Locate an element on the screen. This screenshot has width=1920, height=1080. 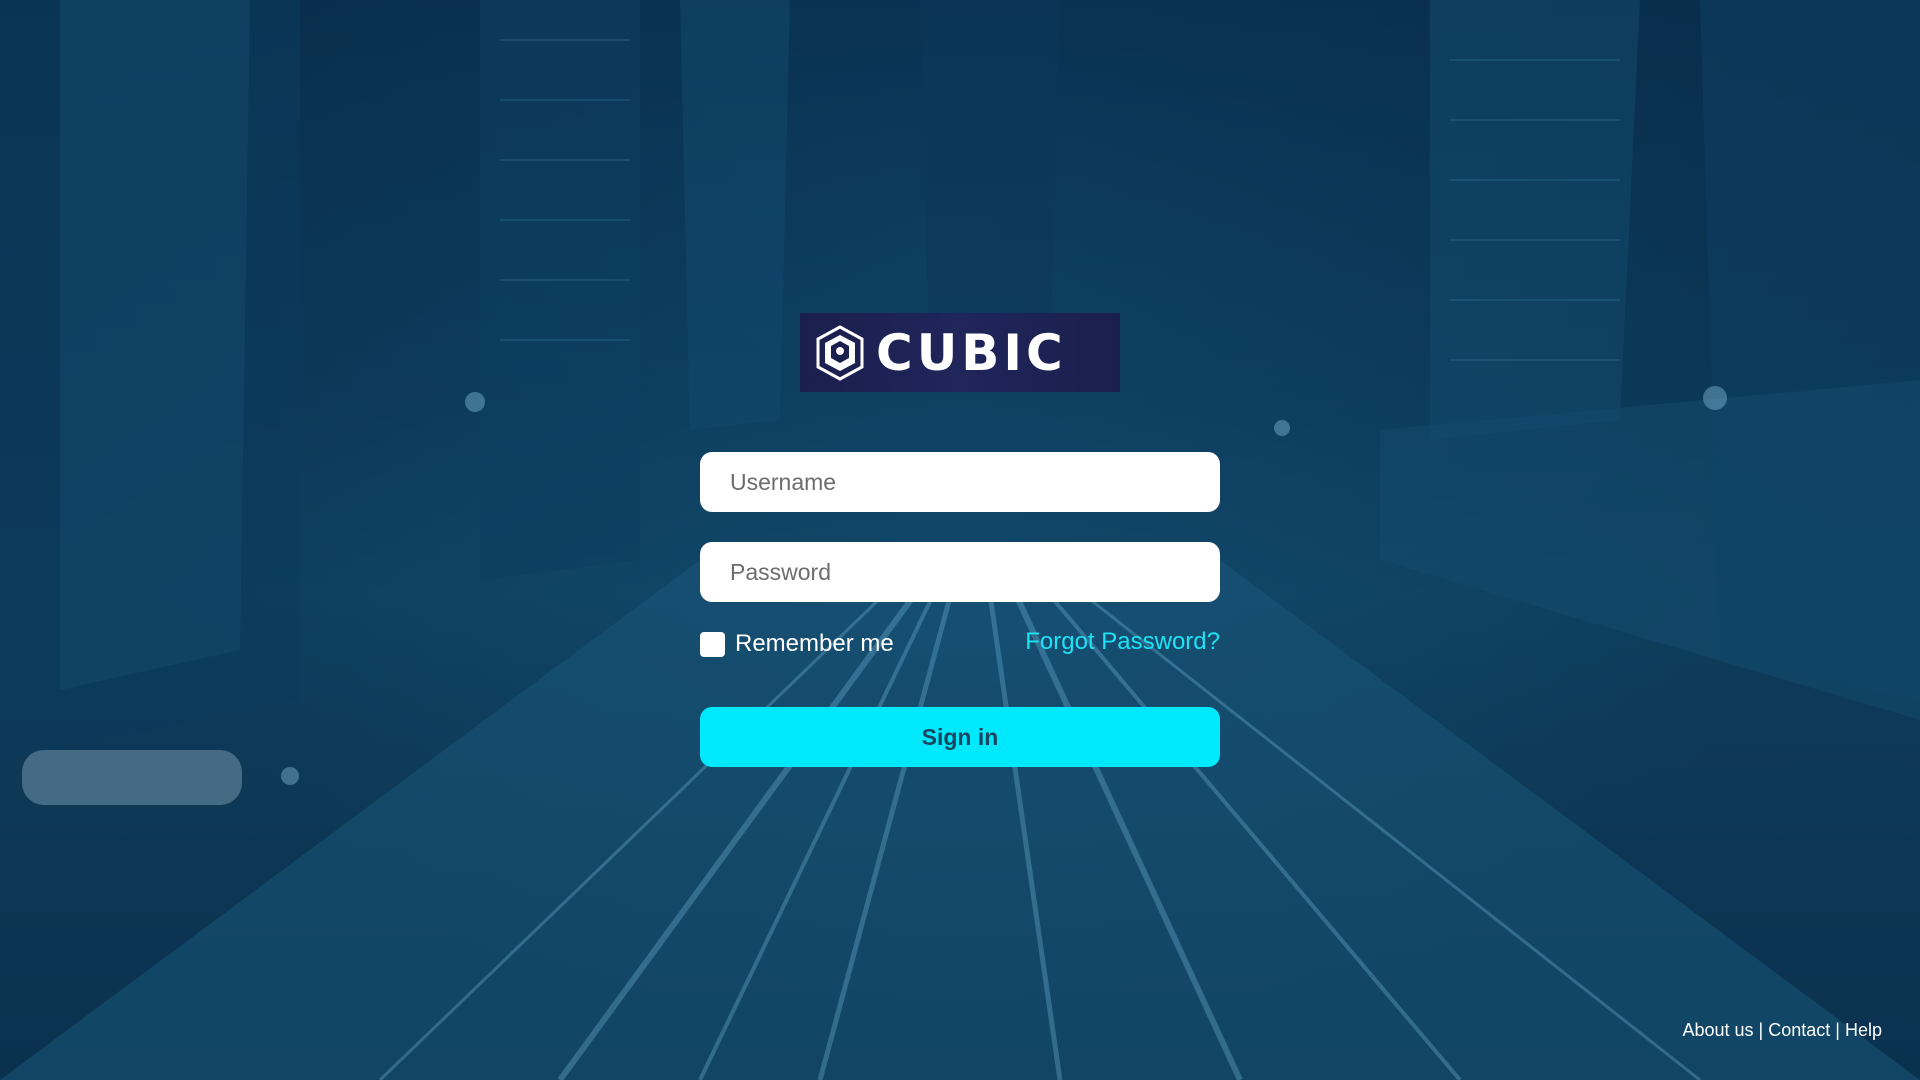
footer-links: About us | Contact | Help is located at coordinates (1782, 1030).